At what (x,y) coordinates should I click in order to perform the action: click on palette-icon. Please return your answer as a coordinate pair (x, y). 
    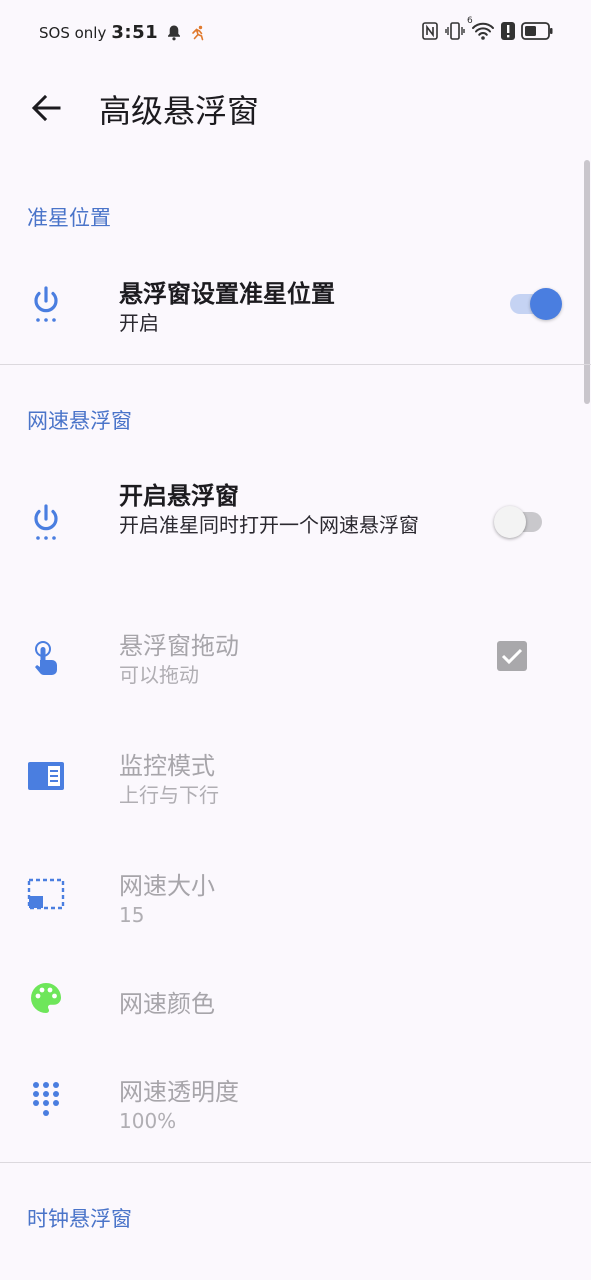
    Looking at the image, I should click on (46, 998).